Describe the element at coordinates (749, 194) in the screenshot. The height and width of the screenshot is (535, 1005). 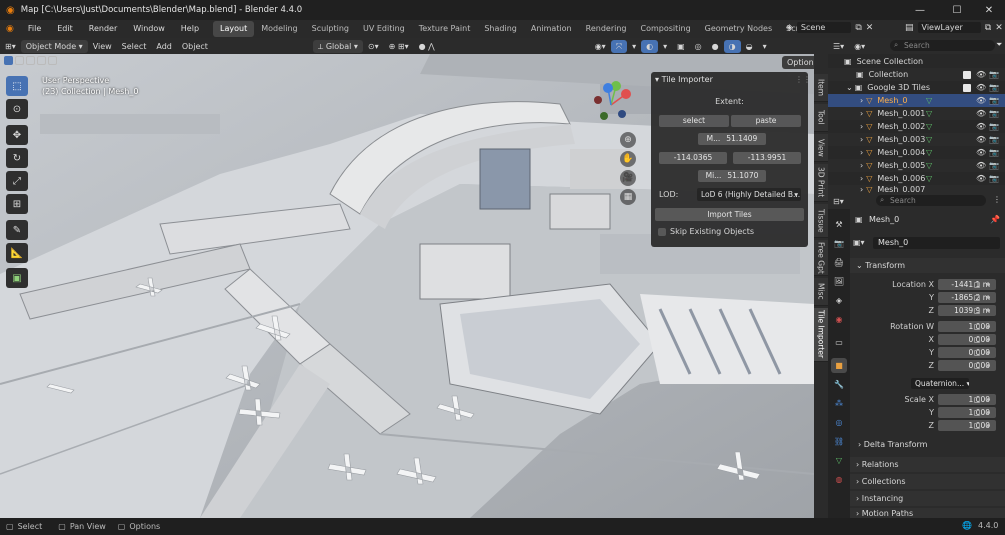
I see `lod-dropdown: LoD 6 (Highly Detailed B... ▾` at that location.